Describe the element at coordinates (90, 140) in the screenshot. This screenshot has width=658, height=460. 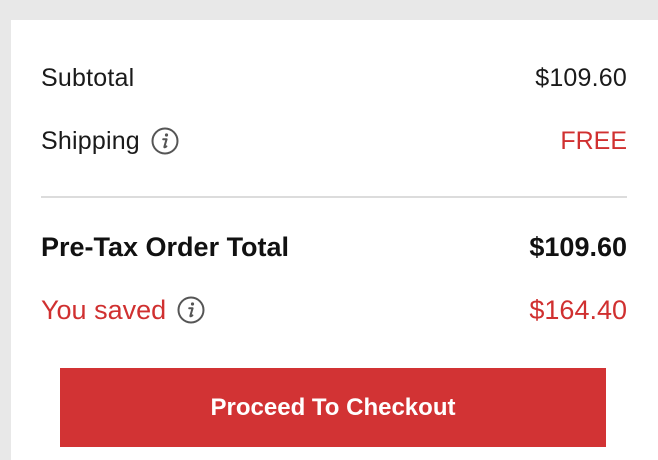
I see `shipping-label: Shipping` at that location.